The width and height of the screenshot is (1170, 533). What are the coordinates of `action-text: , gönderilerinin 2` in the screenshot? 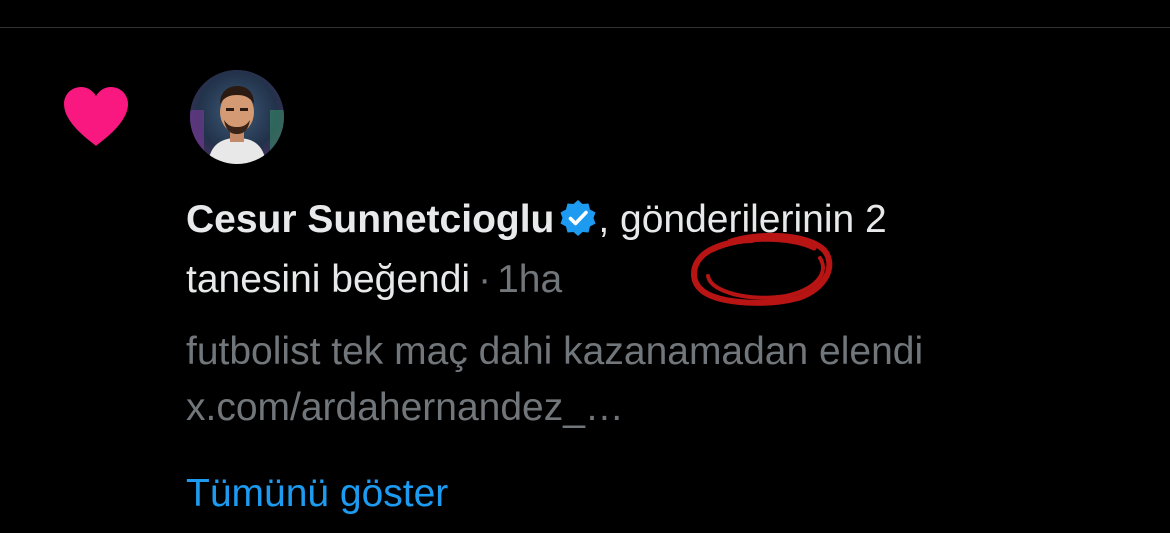 It's located at (742, 219).